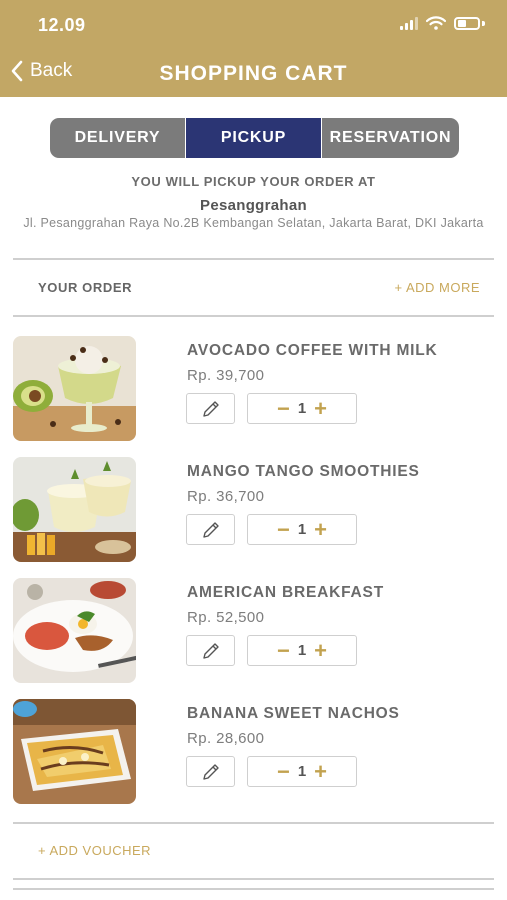  Describe the element at coordinates (117, 138) in the screenshot. I see `tab-delivery: DELIVERY` at that location.